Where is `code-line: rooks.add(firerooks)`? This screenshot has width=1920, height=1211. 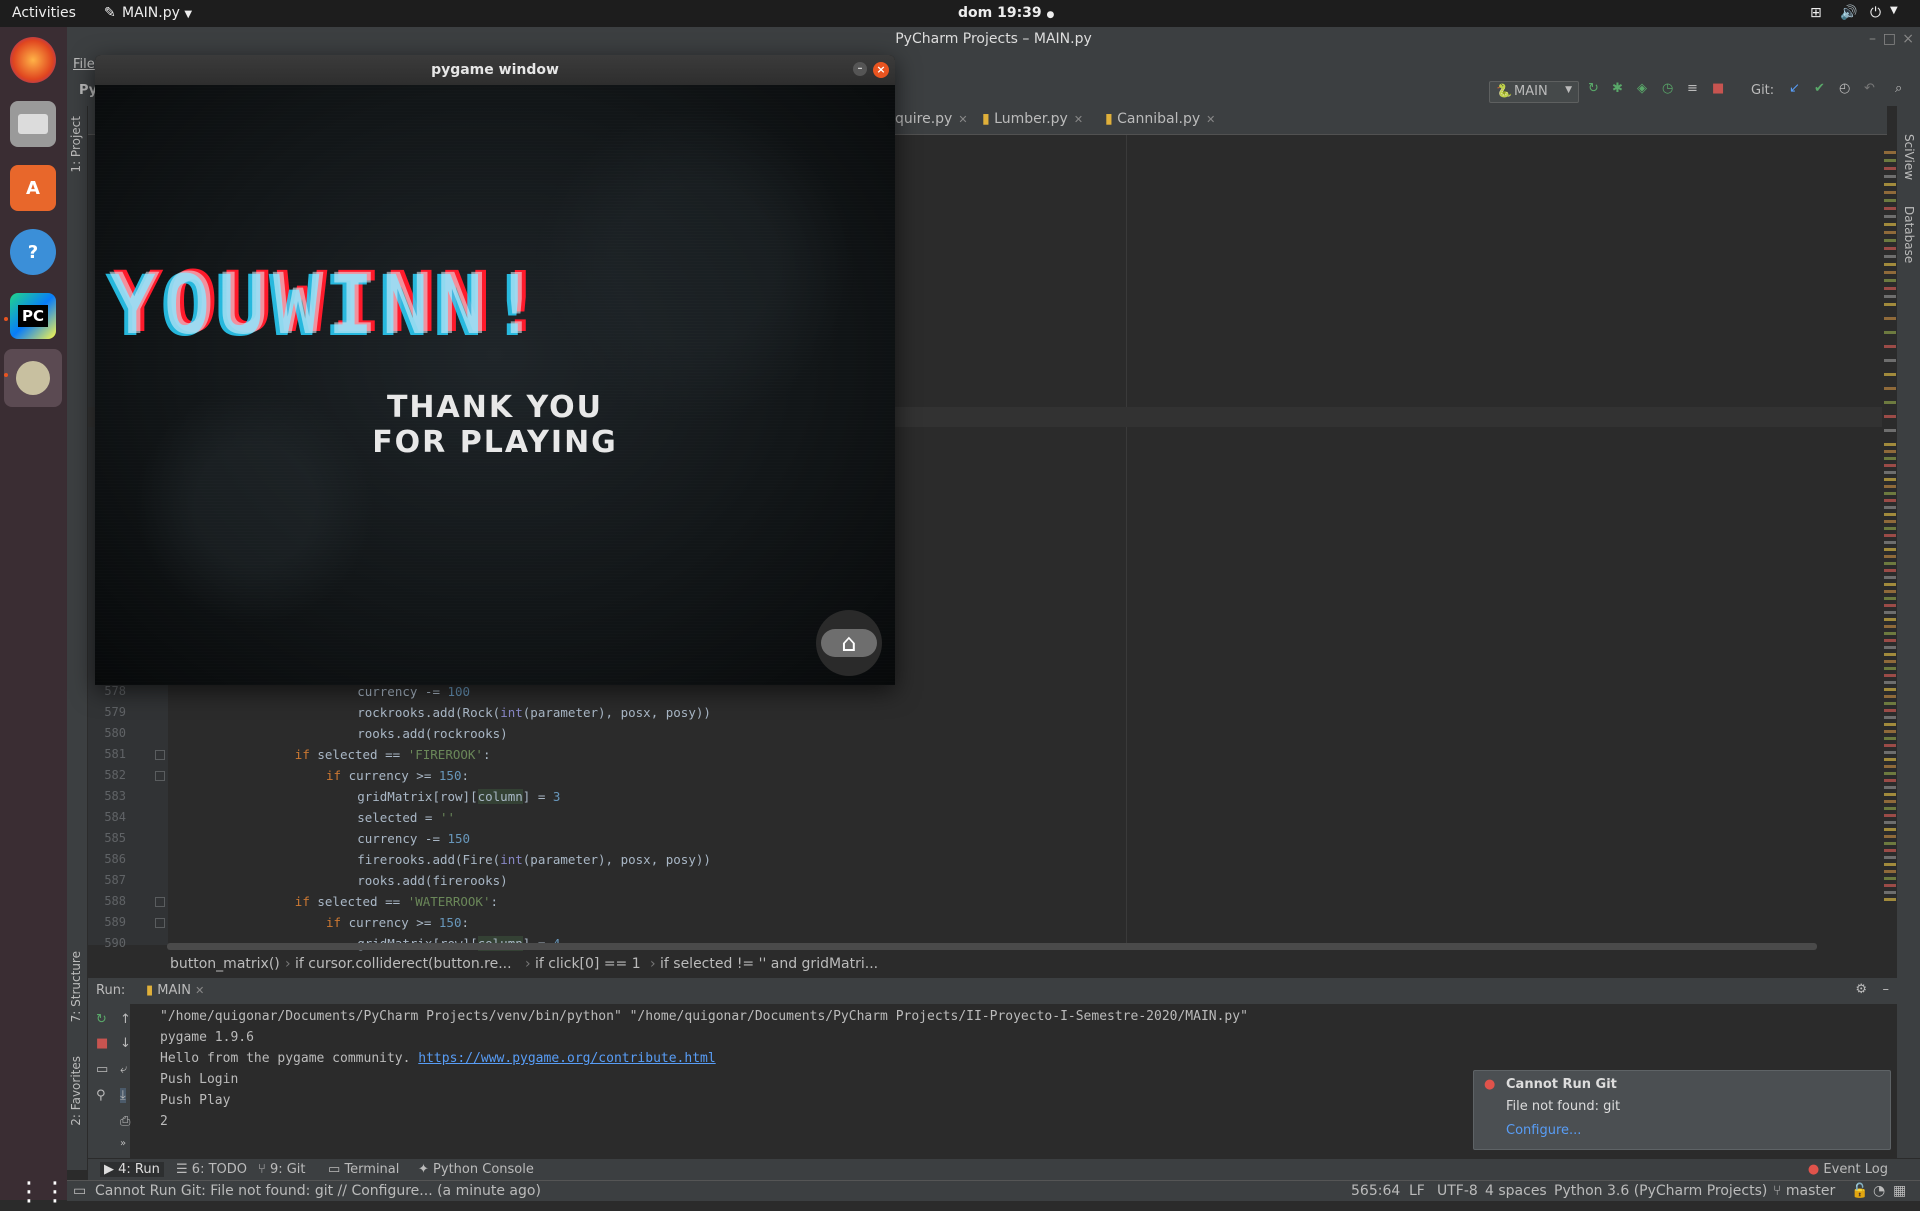
code-line: rooks.add(firerooks) is located at coordinates (432, 880).